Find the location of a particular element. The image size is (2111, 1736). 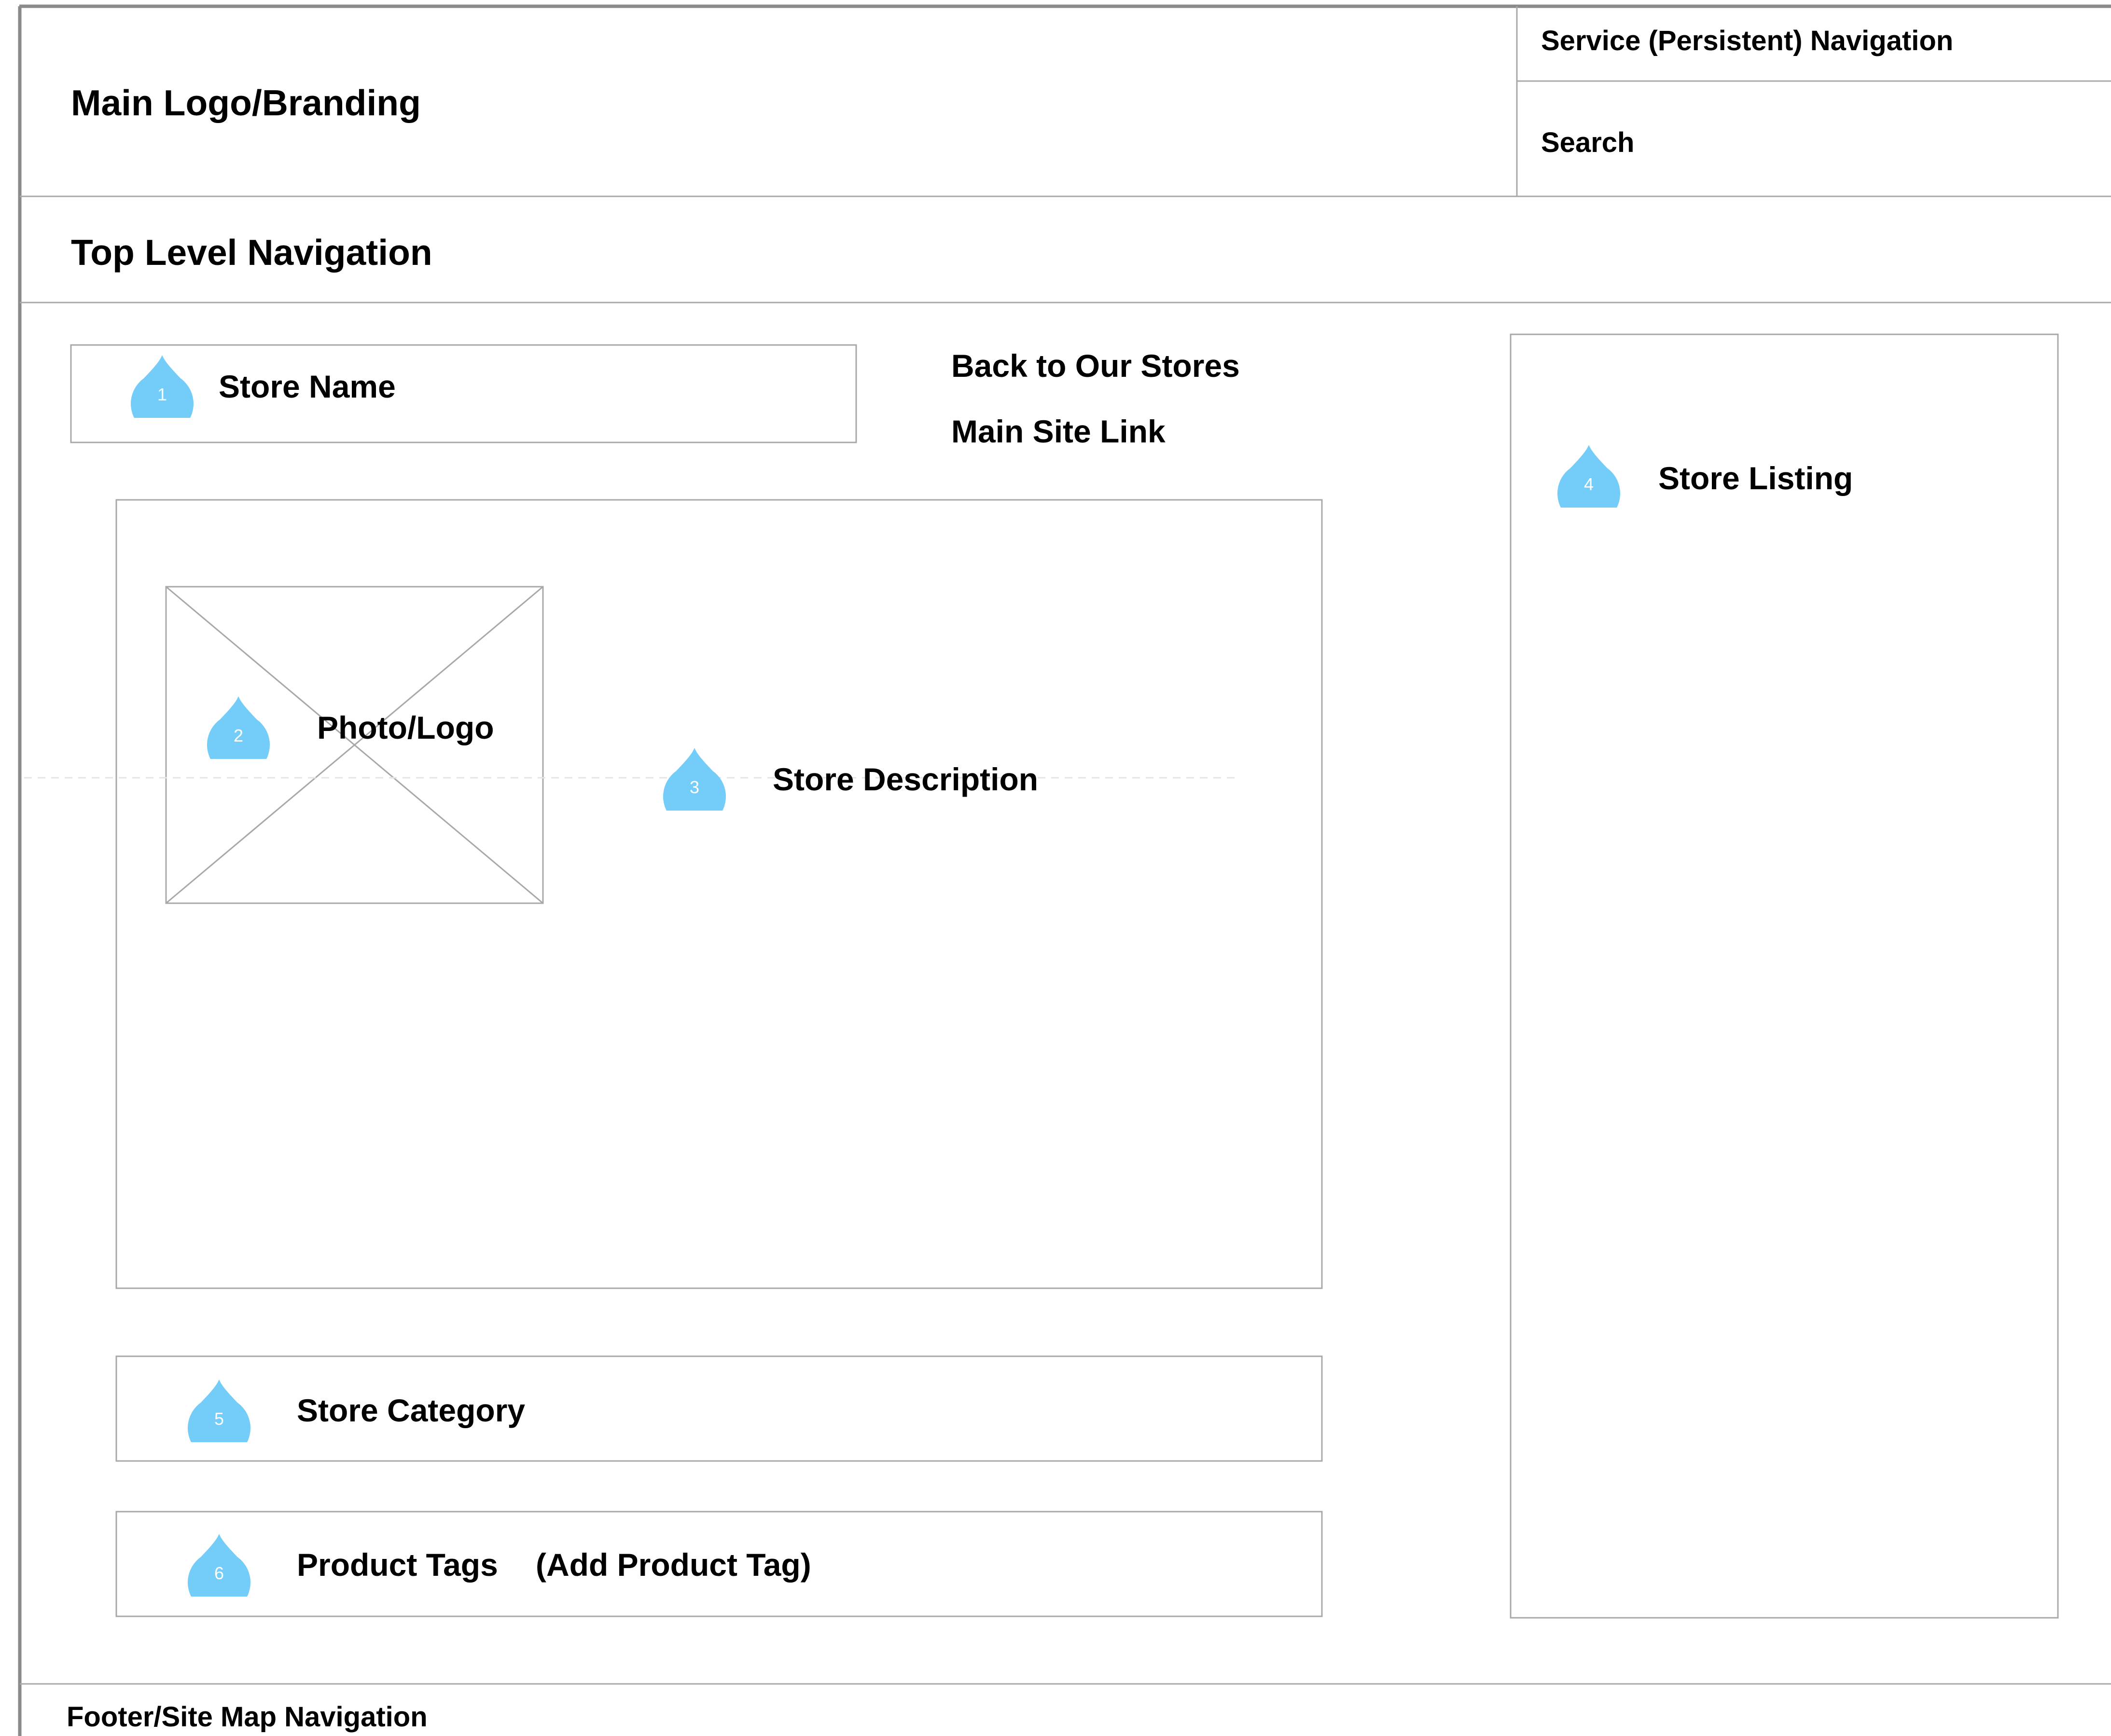

store-listing: Store Listing is located at coordinates (1755, 478).